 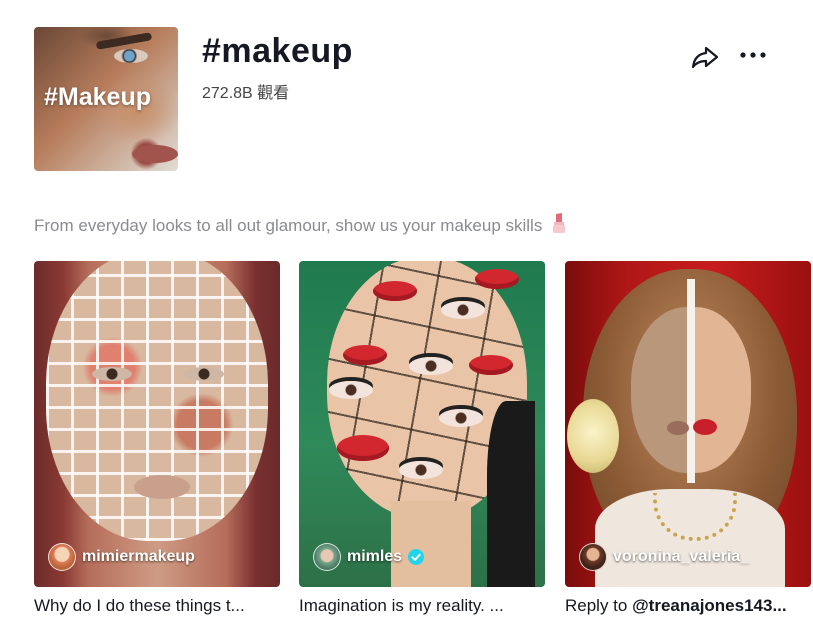 I want to click on thumb-hair, so click(x=511, y=494).